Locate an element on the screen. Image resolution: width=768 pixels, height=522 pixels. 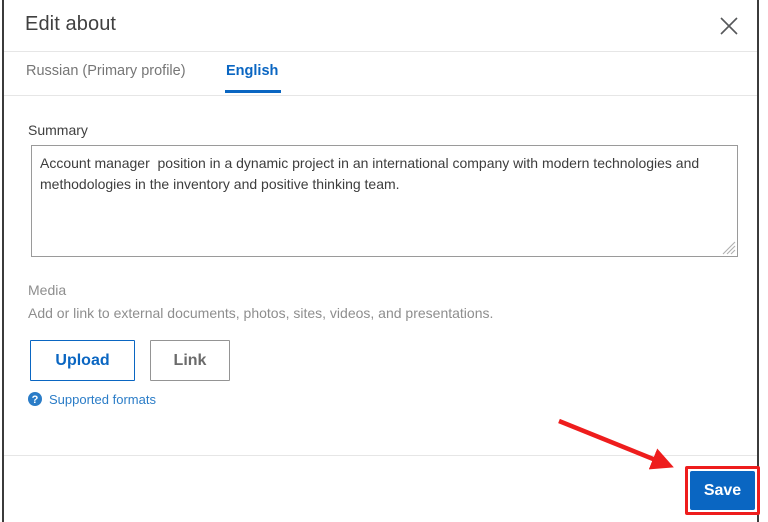
summary-label: Summary is located at coordinates (58, 130).